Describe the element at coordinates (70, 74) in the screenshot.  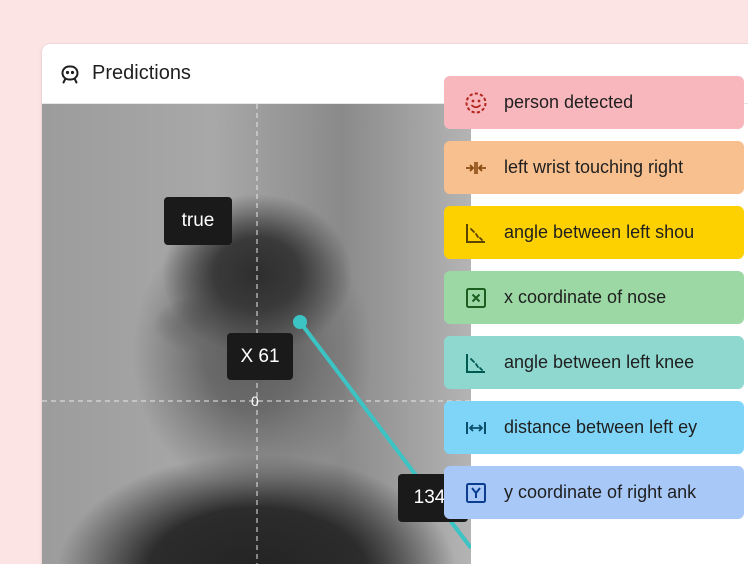
I see `robot-face-icon` at that location.